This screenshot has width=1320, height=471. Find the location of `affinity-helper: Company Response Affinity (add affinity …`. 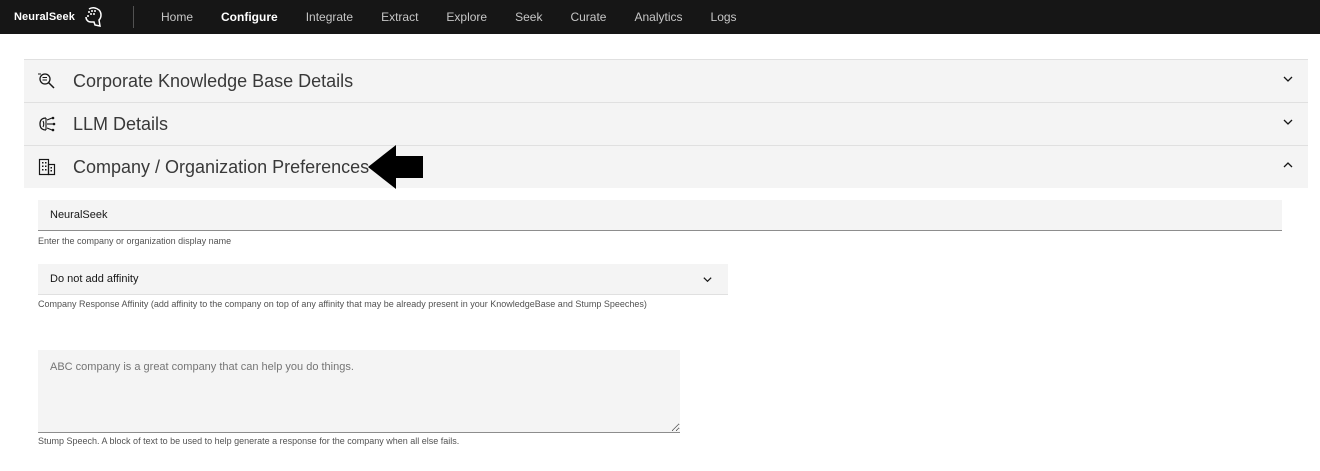

affinity-helper: Company Response Affinity (add affinity … is located at coordinates (342, 304).